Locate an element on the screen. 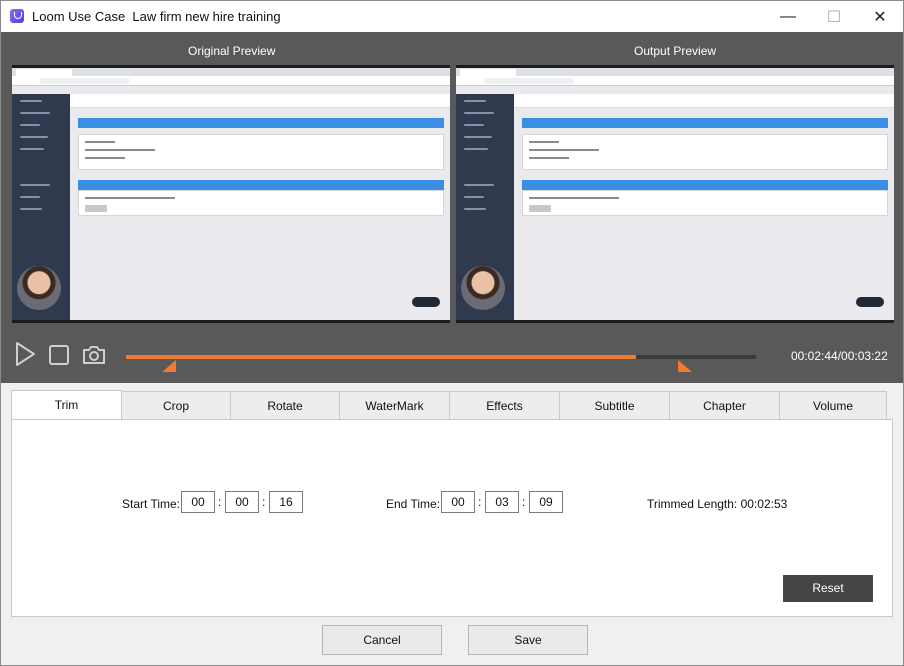 The width and height of the screenshot is (904, 666). start-time-label: Start Time: is located at coordinates (151, 504).